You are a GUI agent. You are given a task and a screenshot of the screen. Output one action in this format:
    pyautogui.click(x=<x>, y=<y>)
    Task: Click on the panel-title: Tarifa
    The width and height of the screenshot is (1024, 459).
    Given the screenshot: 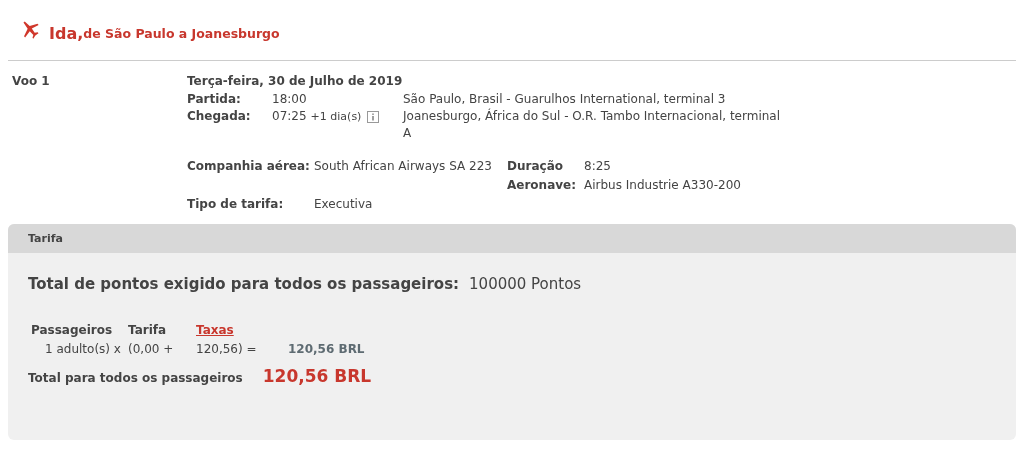 What is the action you would take?
    pyautogui.click(x=45, y=238)
    